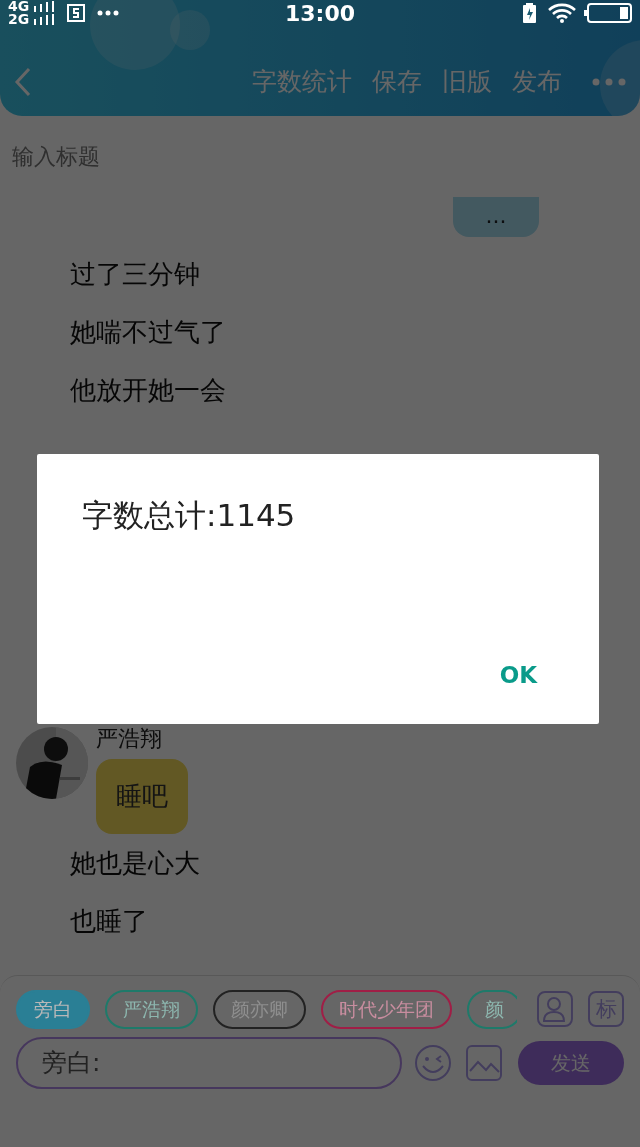  Describe the element at coordinates (302, 82) in the screenshot. I see `header-action: 字数统计` at that location.